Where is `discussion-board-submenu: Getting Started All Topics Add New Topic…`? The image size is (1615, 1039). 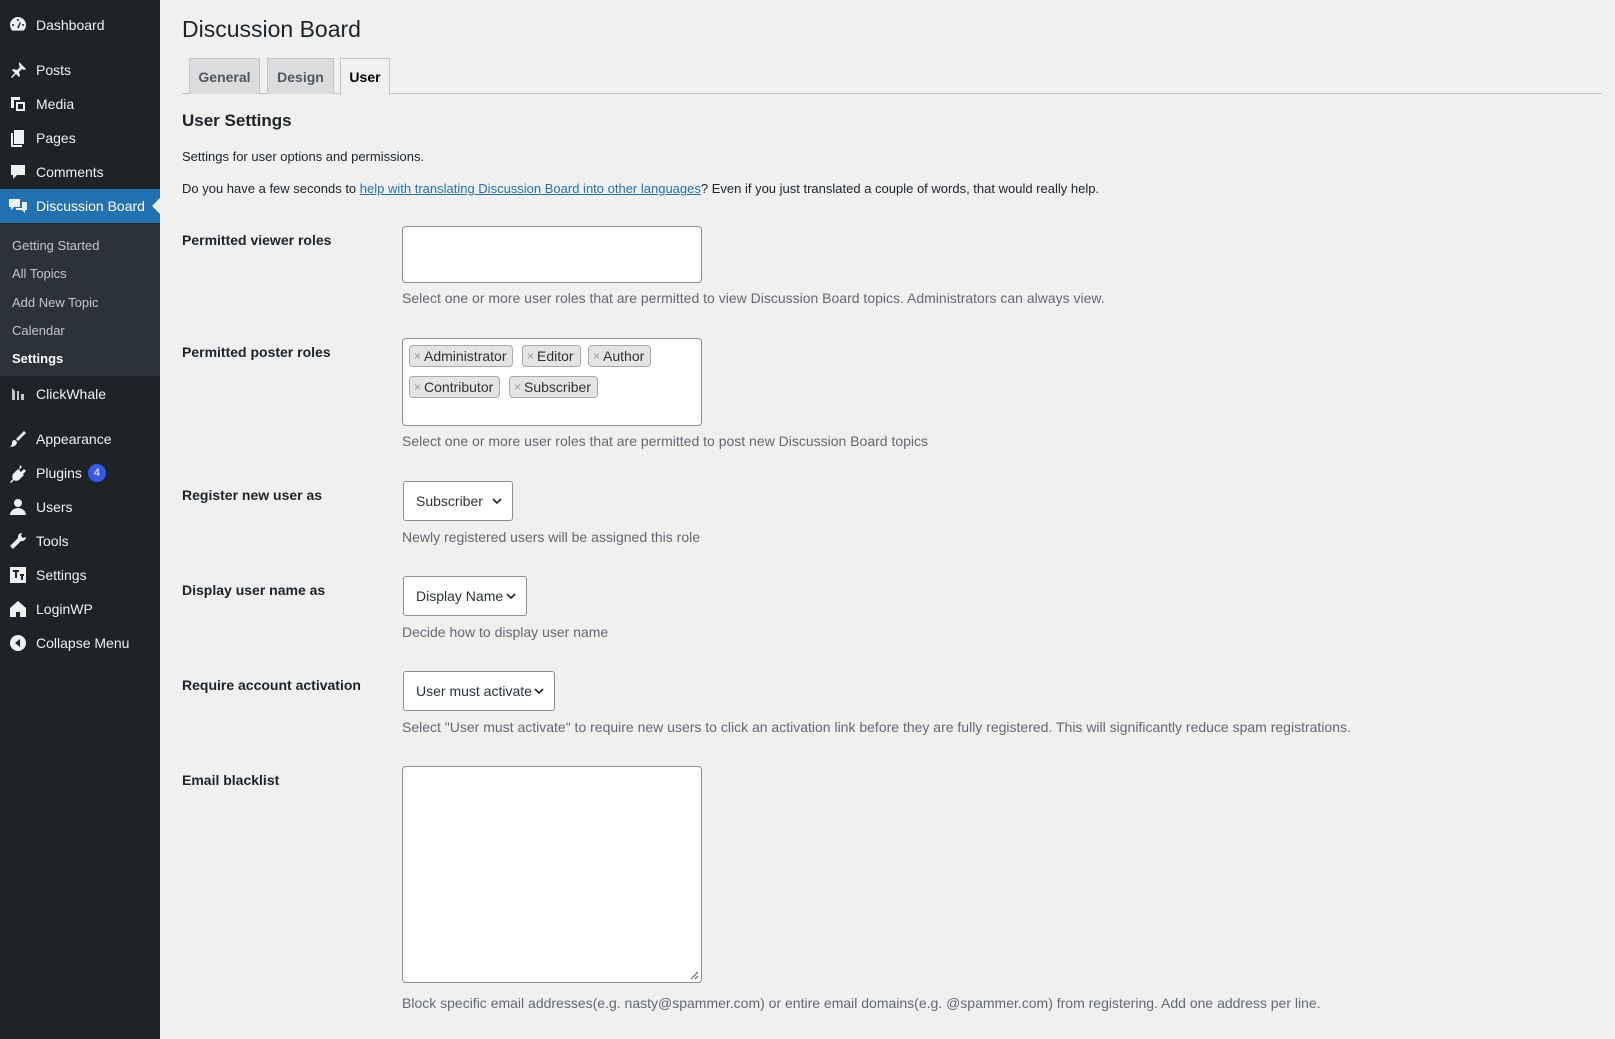
discussion-board-submenu: Getting Started All Topics Add New Topic… is located at coordinates (80, 300).